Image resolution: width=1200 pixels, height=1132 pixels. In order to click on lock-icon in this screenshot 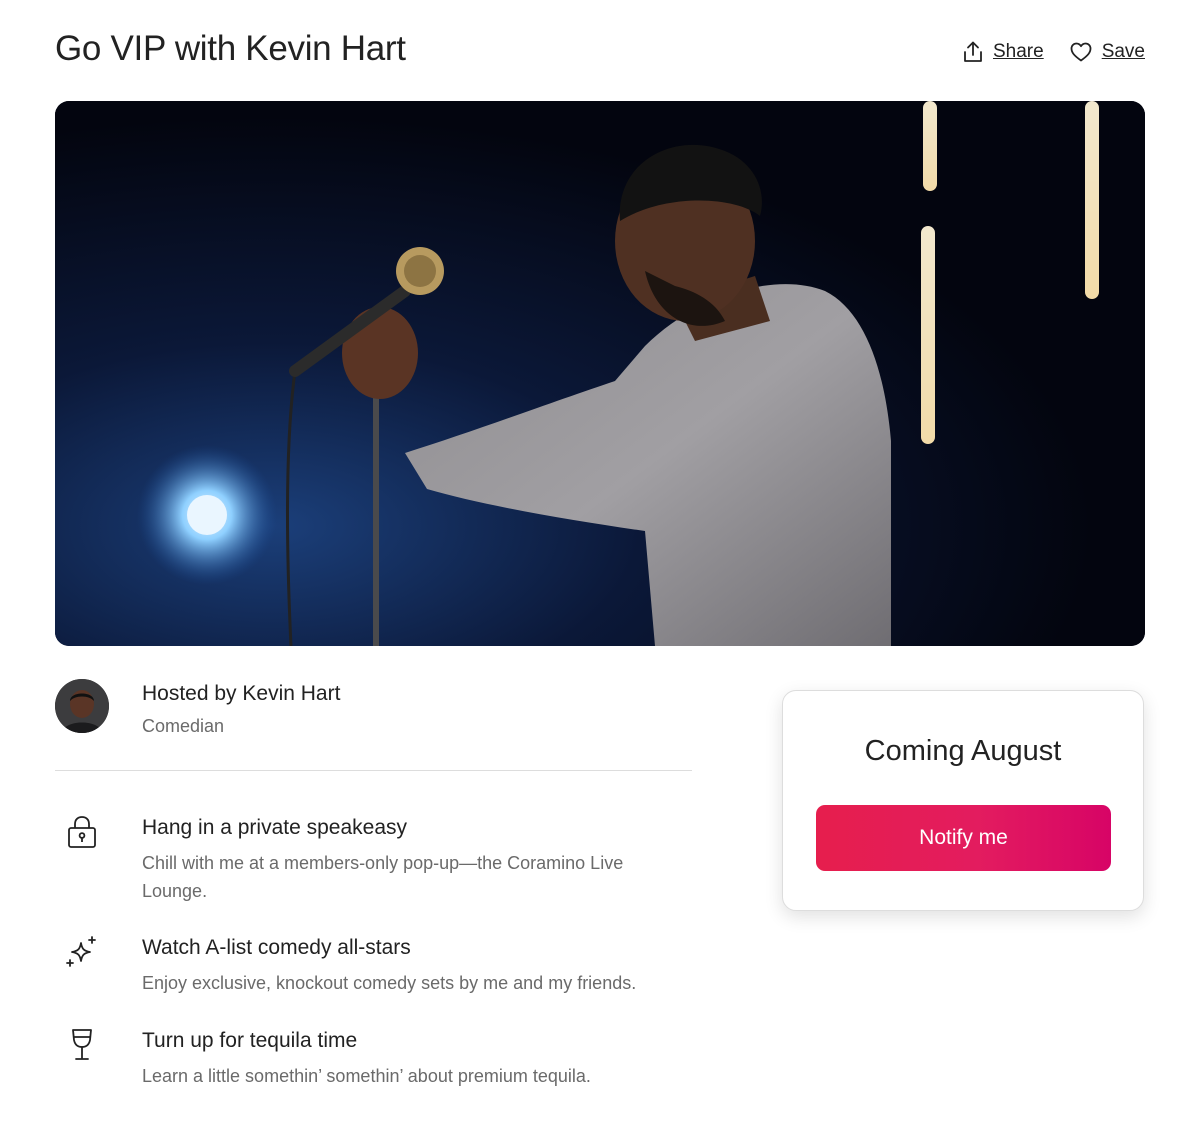, I will do `click(82, 832)`.